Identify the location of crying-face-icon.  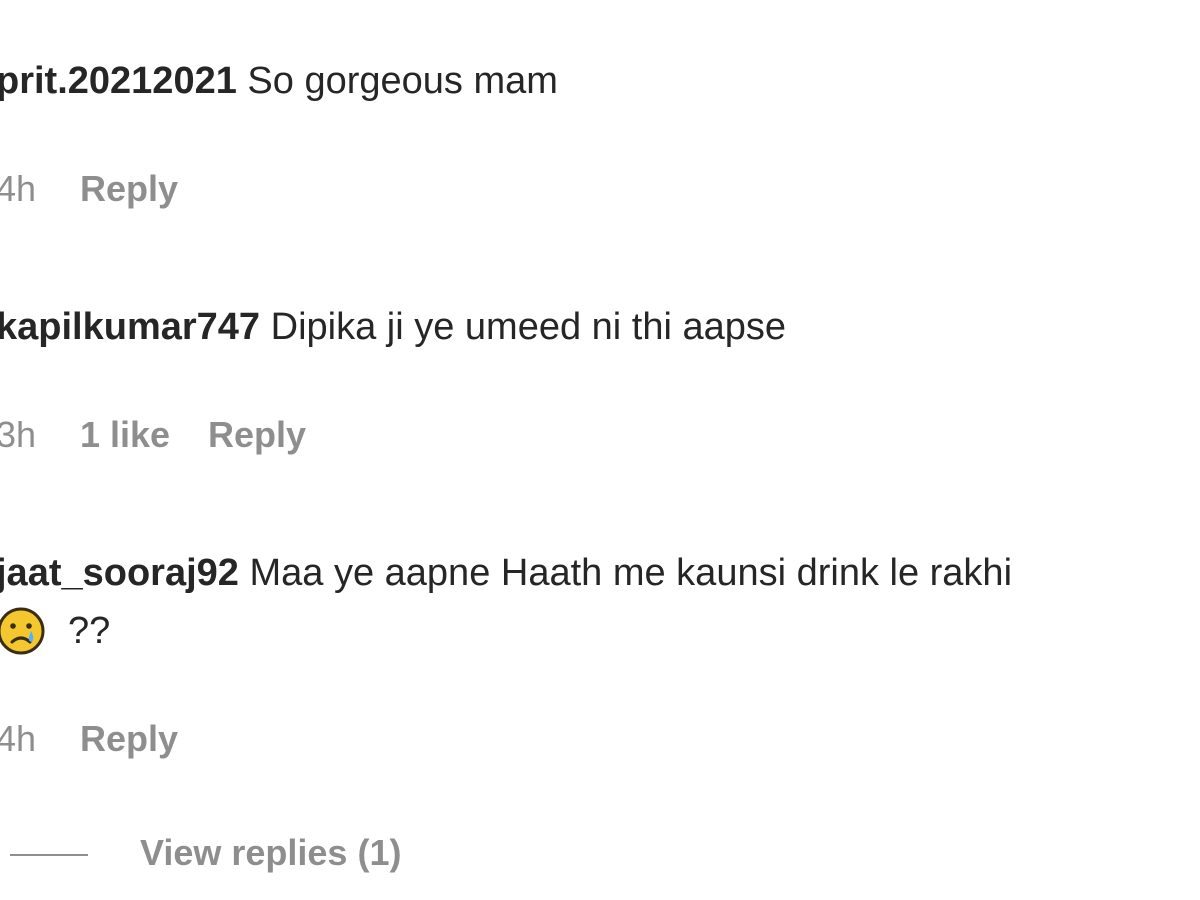
(22, 631).